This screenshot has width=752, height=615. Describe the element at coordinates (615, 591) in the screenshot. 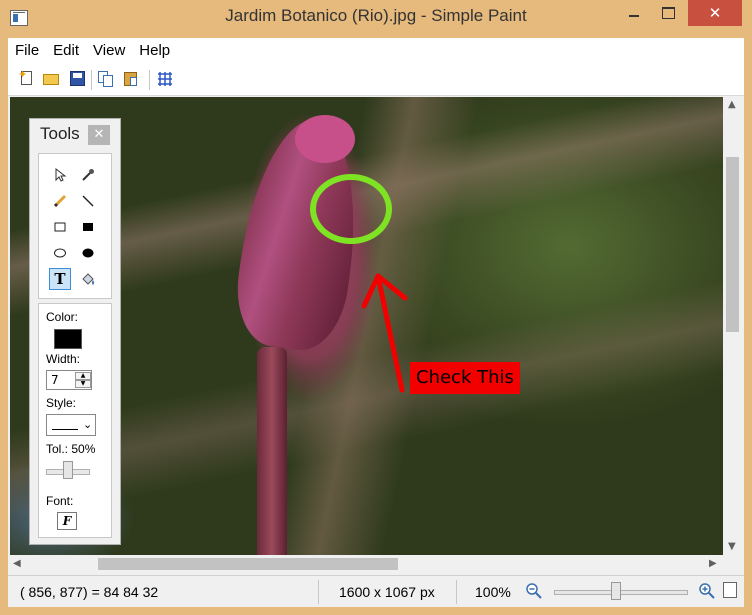

I see `zoom-slider-thumb` at that location.